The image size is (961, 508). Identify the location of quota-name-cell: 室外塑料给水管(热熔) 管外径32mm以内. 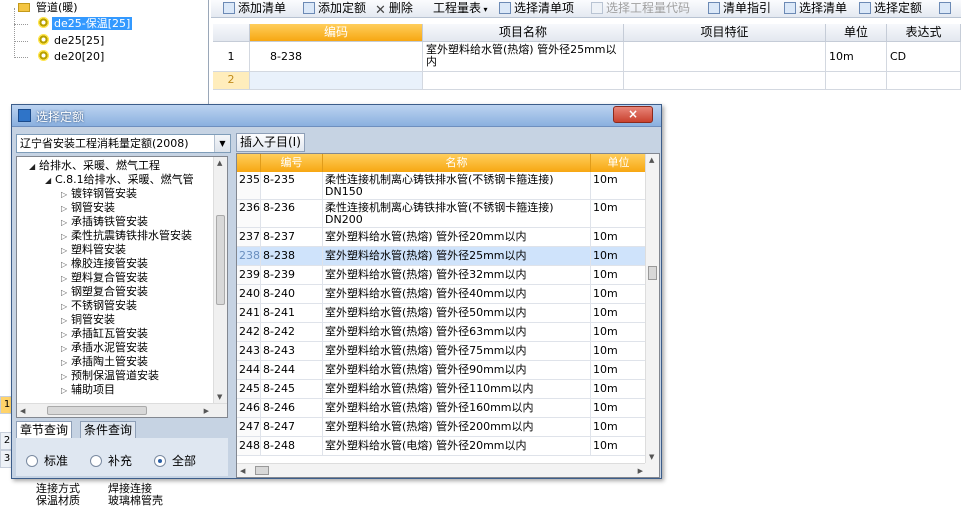
(457, 275).